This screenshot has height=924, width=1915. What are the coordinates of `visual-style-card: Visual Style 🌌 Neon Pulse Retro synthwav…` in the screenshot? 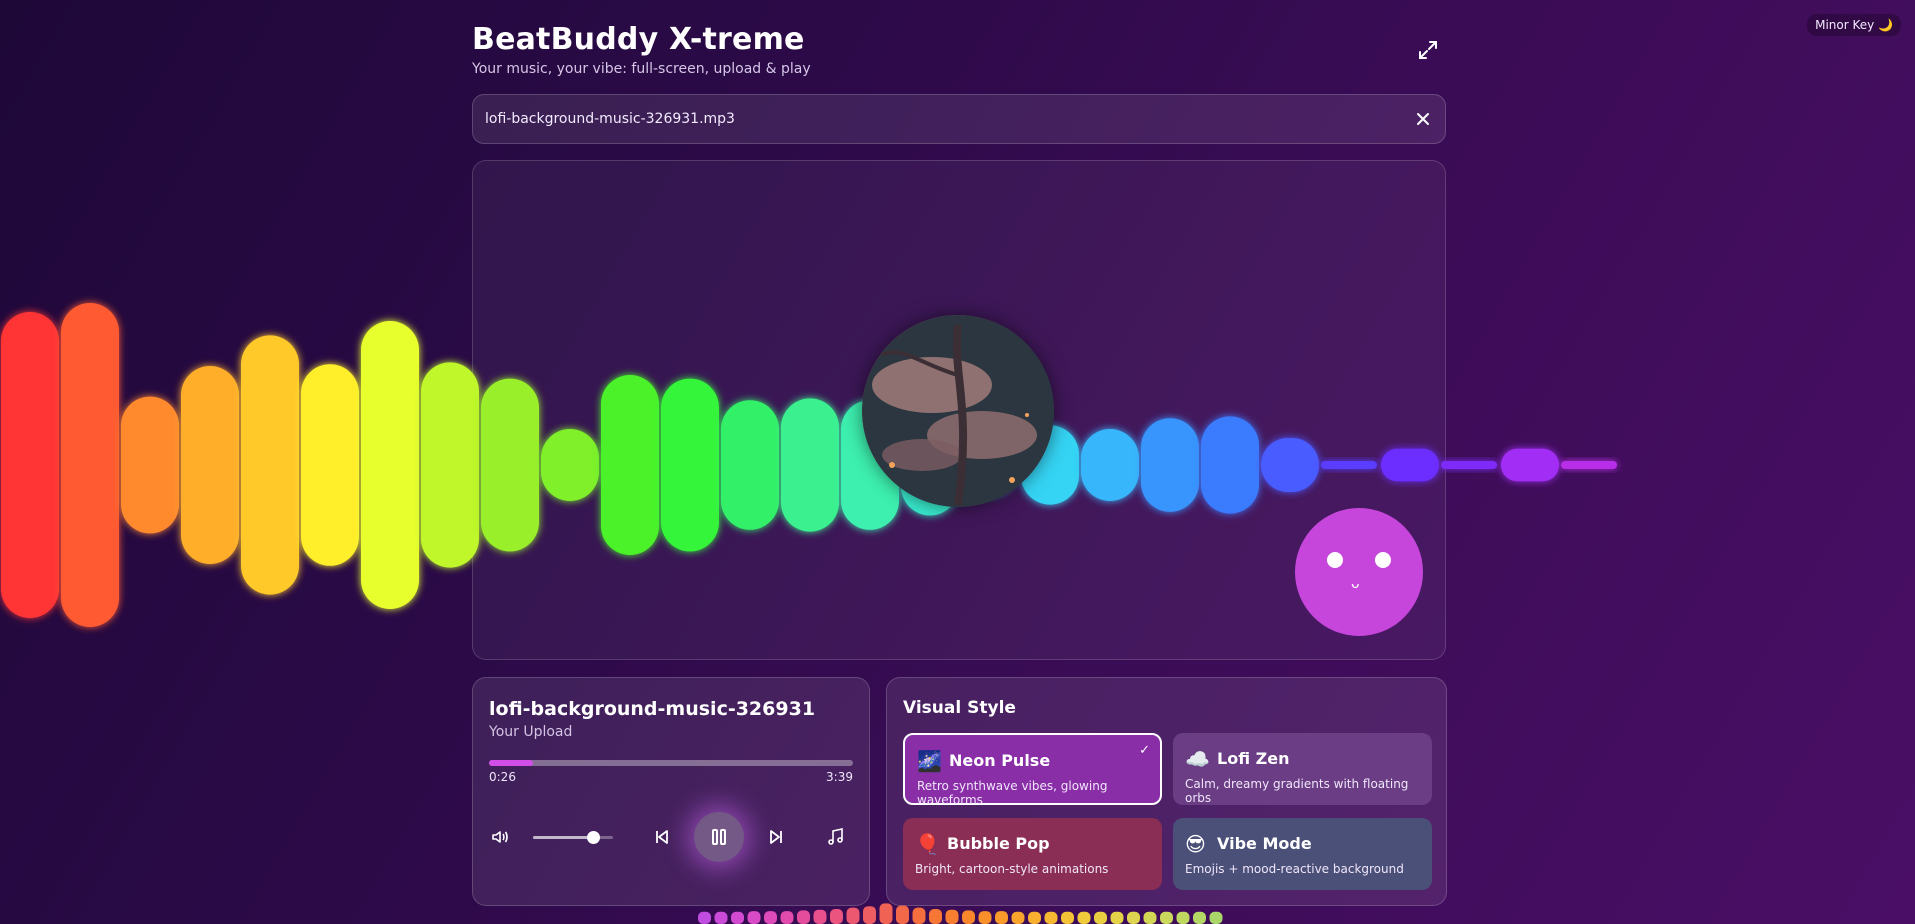 It's located at (1166, 791).